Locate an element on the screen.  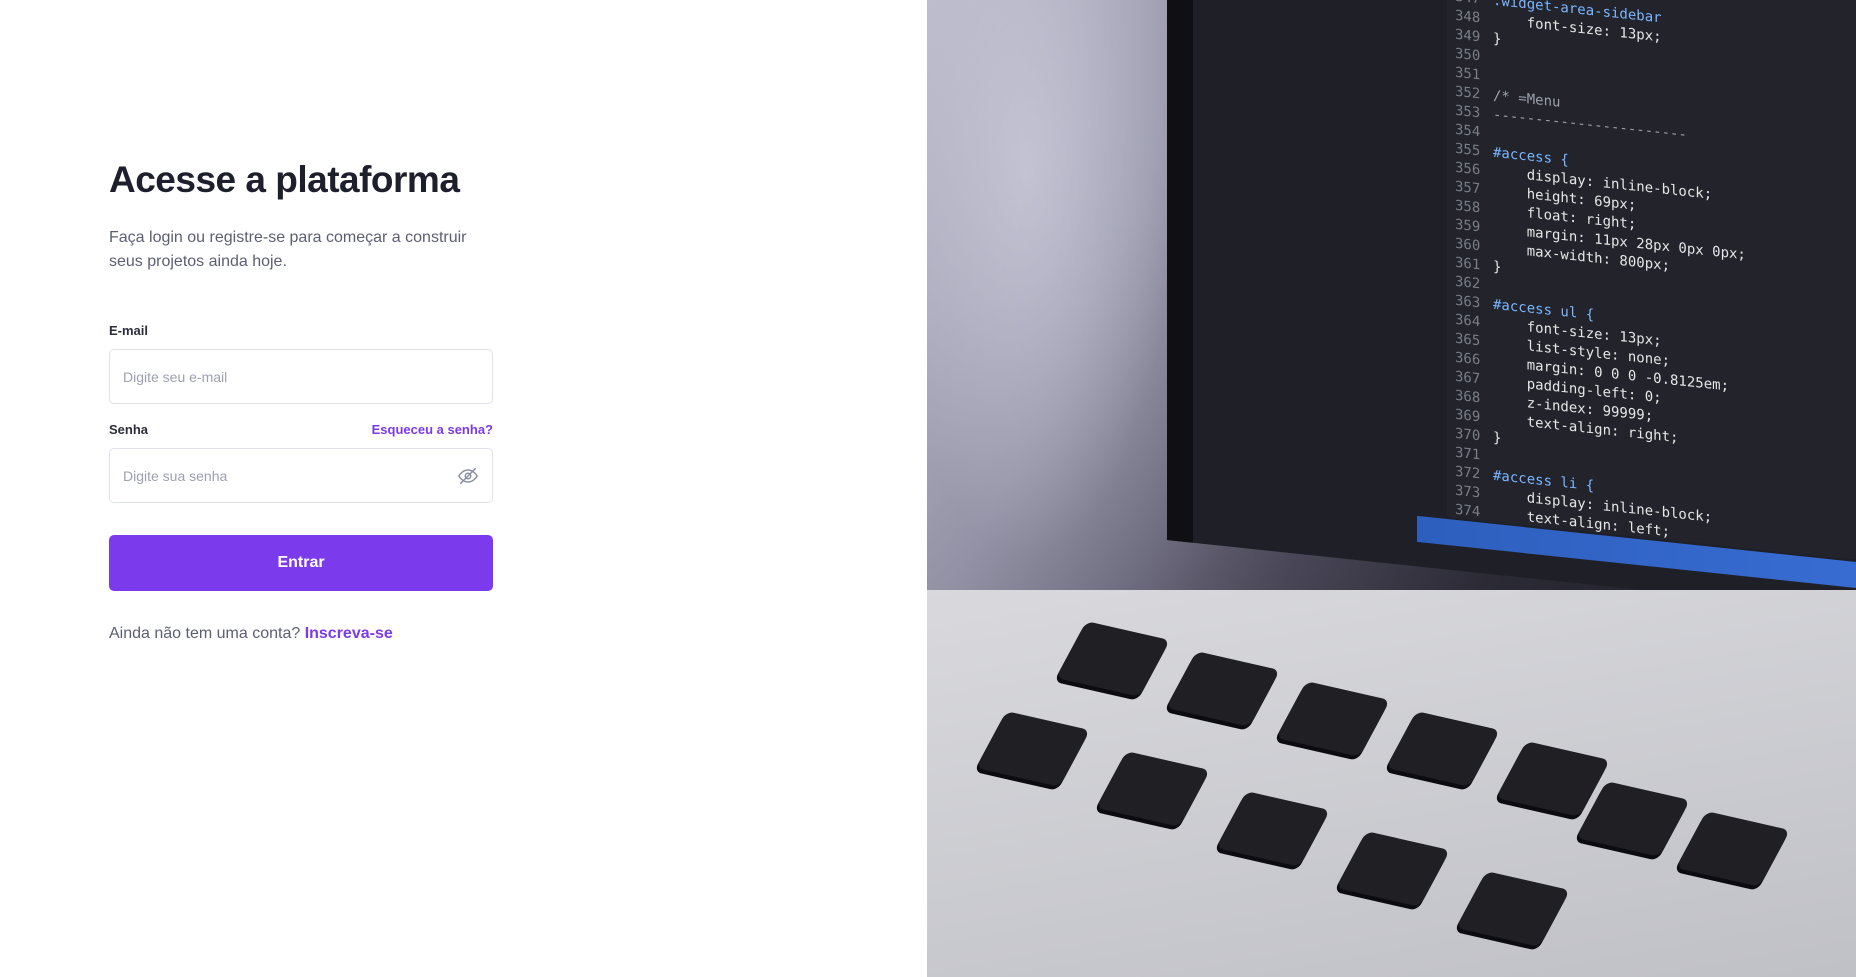
email-label: E-mail is located at coordinates (129, 330).